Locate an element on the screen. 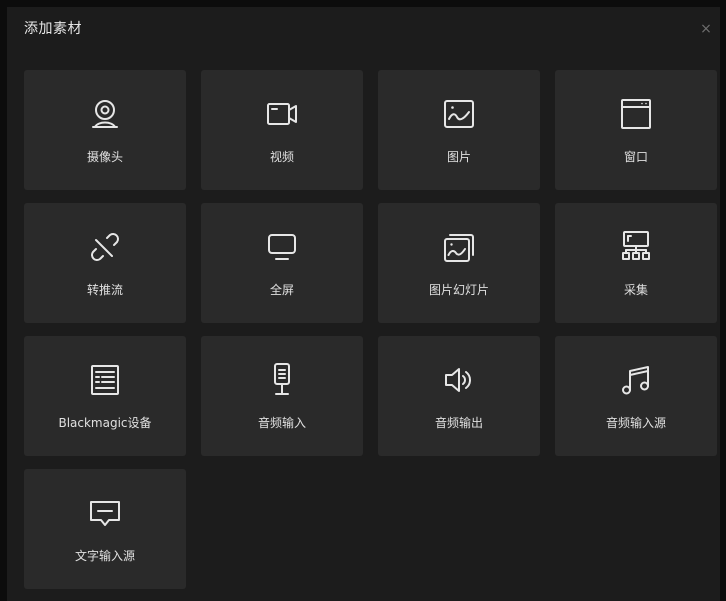 The height and width of the screenshot is (601, 726). source-tile-audio-output: 音频输出 is located at coordinates (459, 396).